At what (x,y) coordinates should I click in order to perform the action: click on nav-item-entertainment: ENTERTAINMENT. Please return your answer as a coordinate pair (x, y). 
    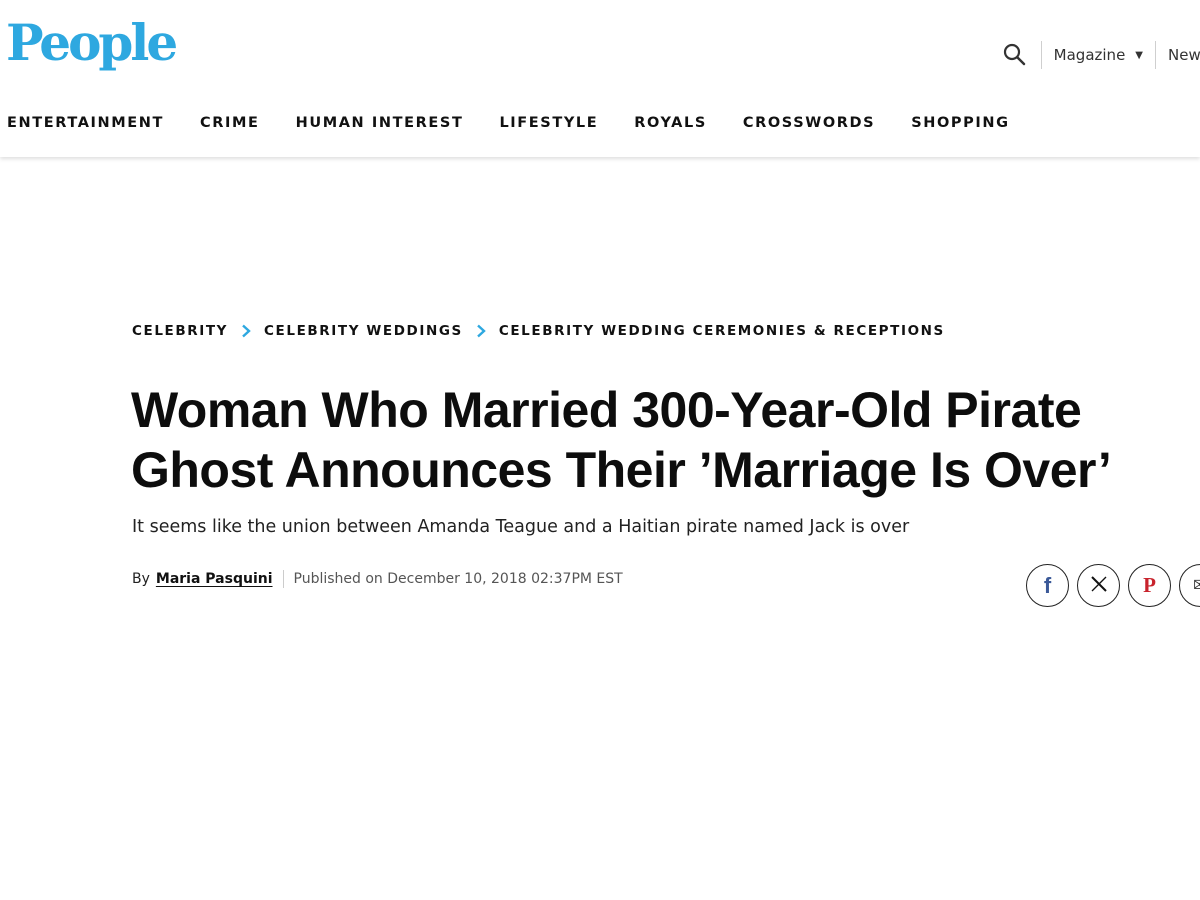
    Looking at the image, I should click on (85, 123).